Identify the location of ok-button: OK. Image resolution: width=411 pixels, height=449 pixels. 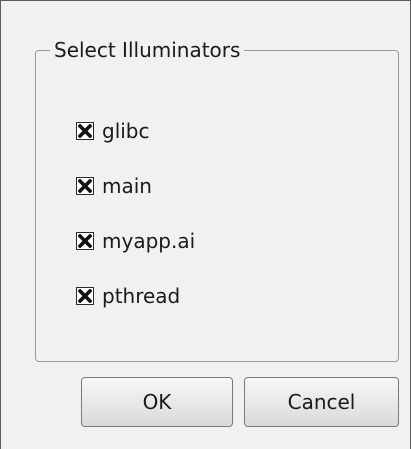
(157, 402).